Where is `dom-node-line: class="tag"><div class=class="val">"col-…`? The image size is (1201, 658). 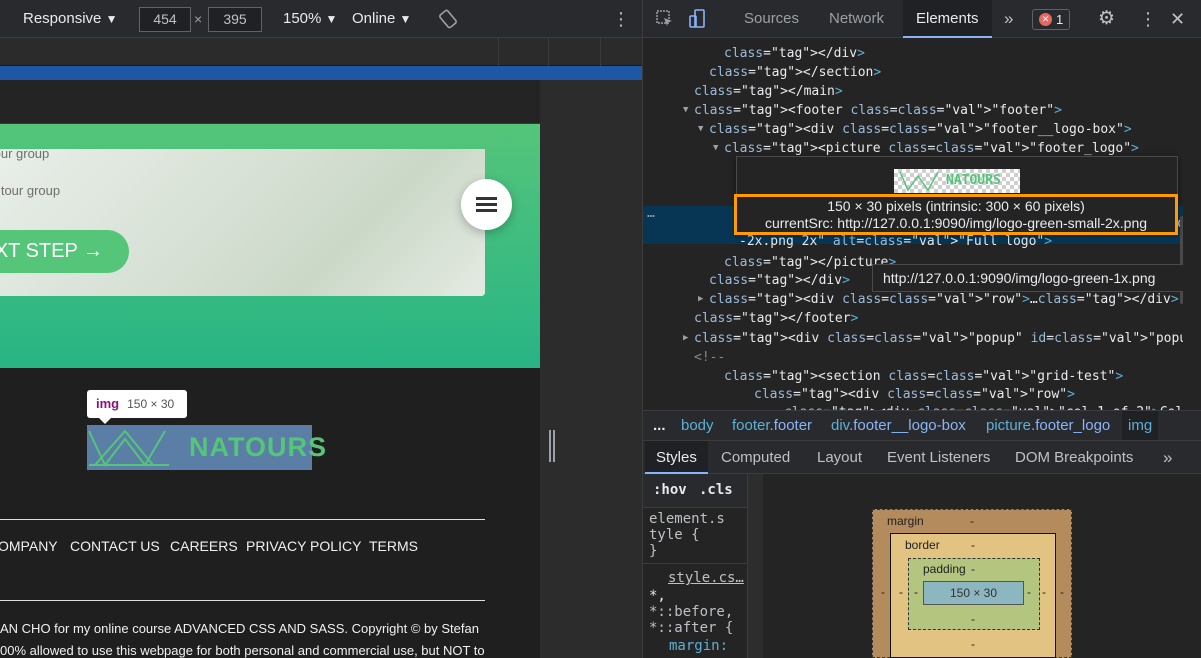 dom-node-line: class="tag"><div class=class="val">"col-… is located at coordinates (913, 406).